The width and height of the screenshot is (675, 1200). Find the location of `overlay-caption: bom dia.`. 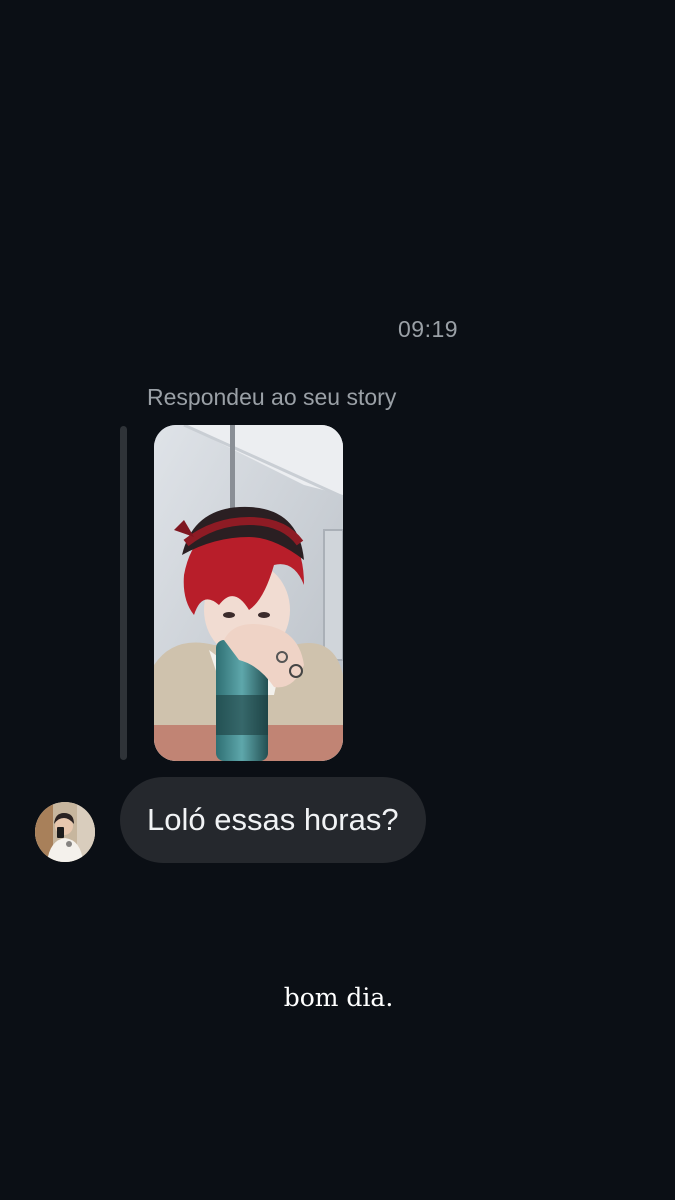

overlay-caption: bom dia. is located at coordinates (338, 997).